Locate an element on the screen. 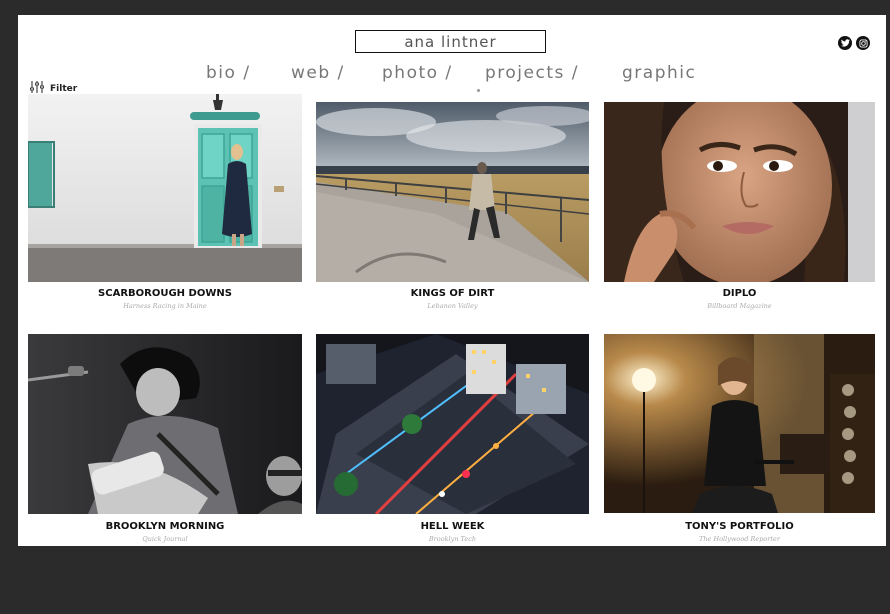  project-card-diplo: DIPLO Billboard Magazine is located at coordinates (739, 206).